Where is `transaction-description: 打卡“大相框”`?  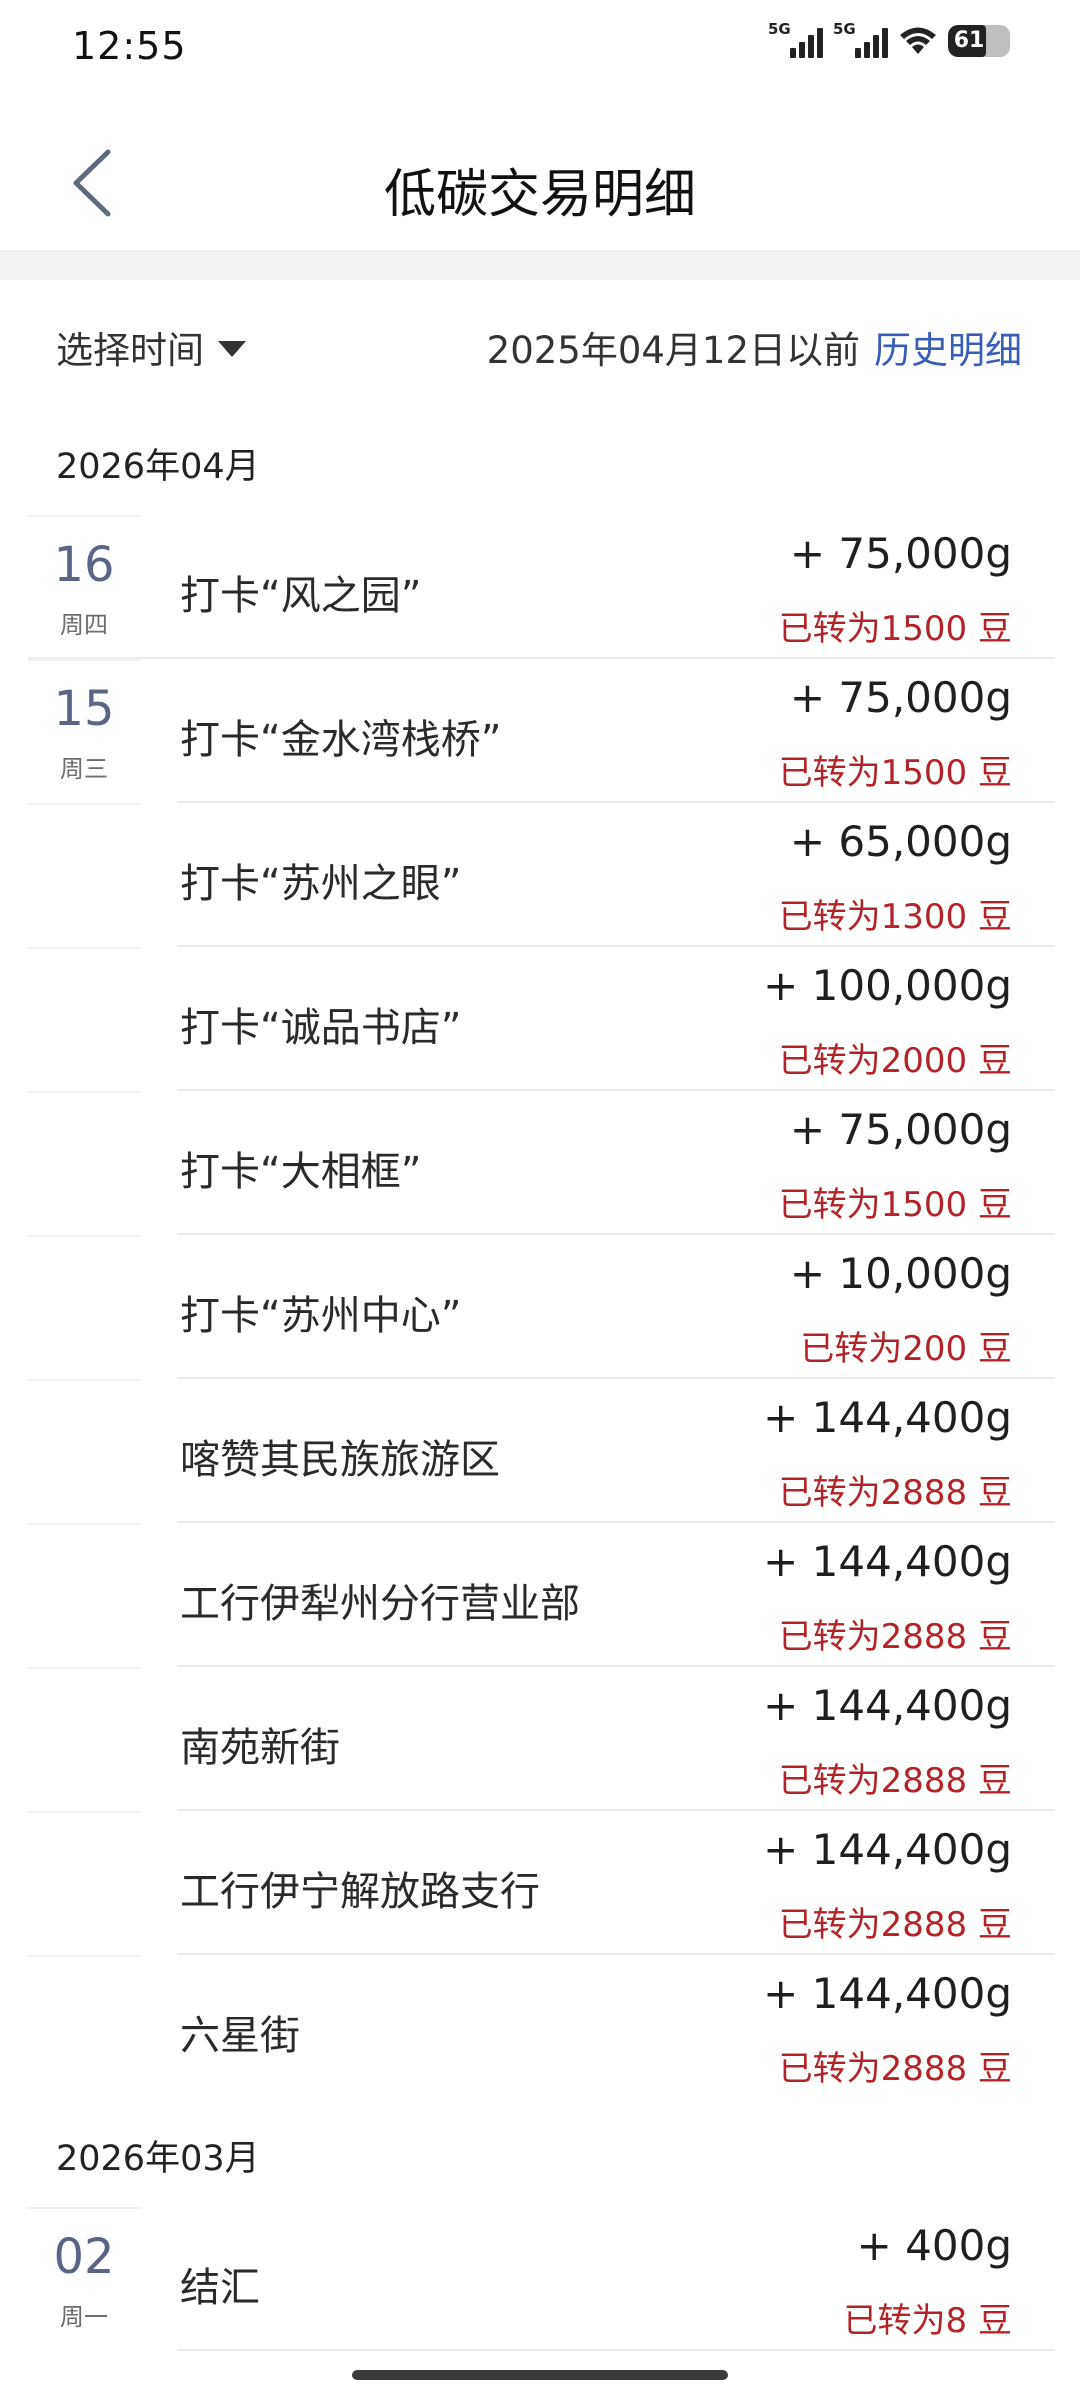
transaction-description: 打卡“大相框” is located at coordinates (301, 1172).